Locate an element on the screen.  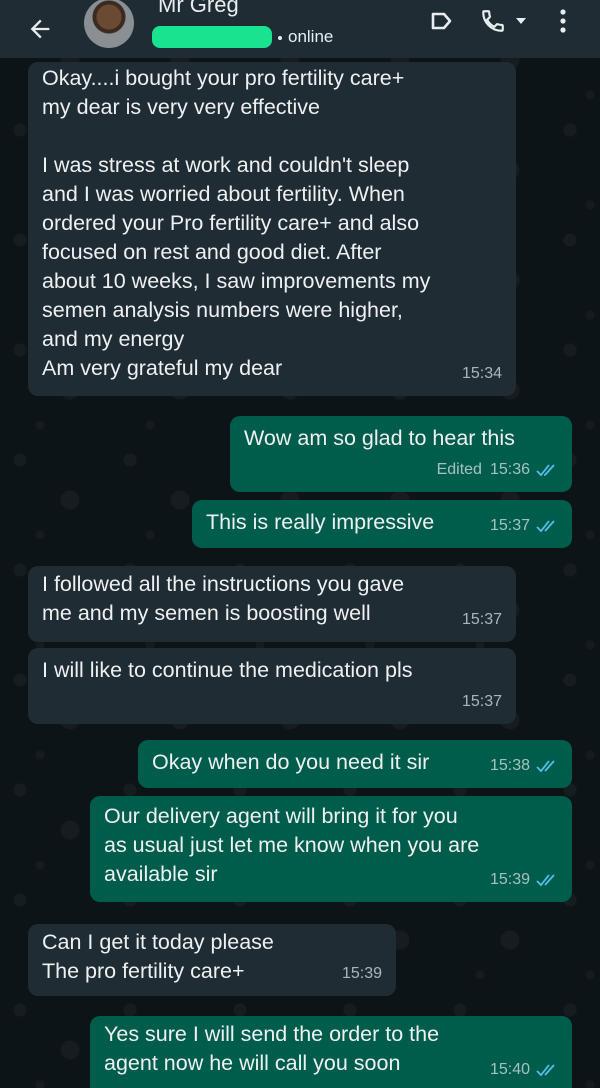
more-options-icon is located at coordinates (563, 21).